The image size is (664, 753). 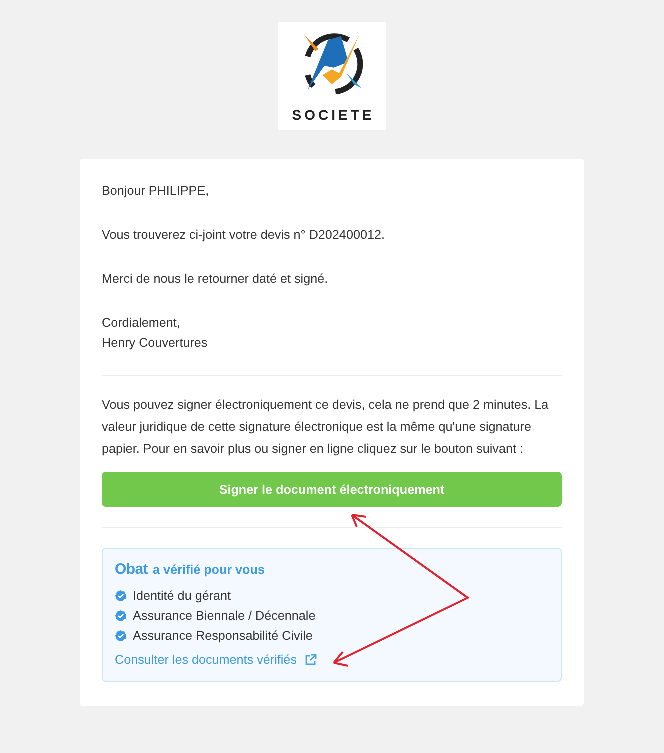 What do you see at coordinates (326, 427) in the screenshot?
I see `signing-text: Vous pouvez signer électroniquement ce devis, cela ne prend que 2 minutes. La valeur juridique de cette signature électronique est la même qu'une signature papier. Pour en savoir plus ou signer en ligne cliquez sur le bouton suivant :` at bounding box center [326, 427].